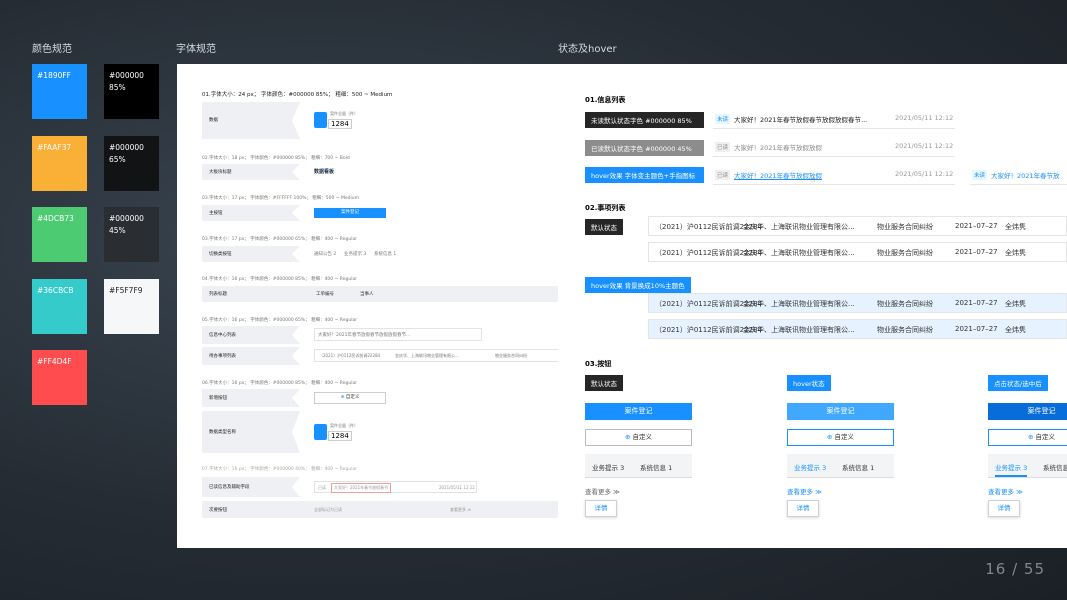 Image resolution: width=1067 pixels, height=600 pixels. I want to click on row-label: 已读信息及辅助字段, so click(229, 487).